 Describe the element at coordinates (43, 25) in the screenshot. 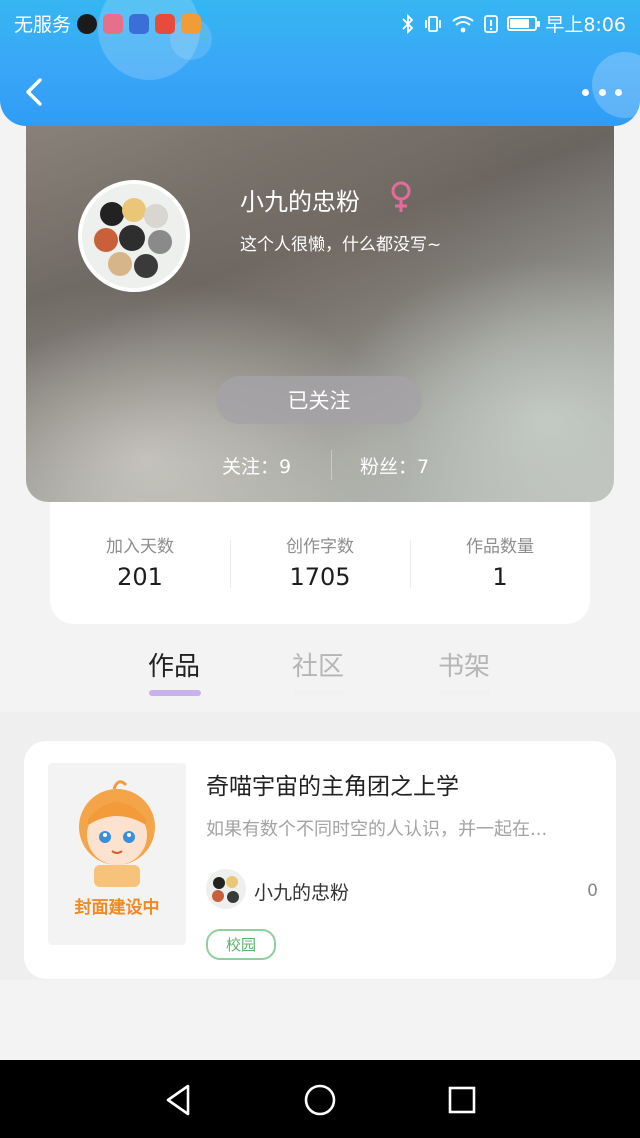

I see `carrier-text: 无服务` at that location.